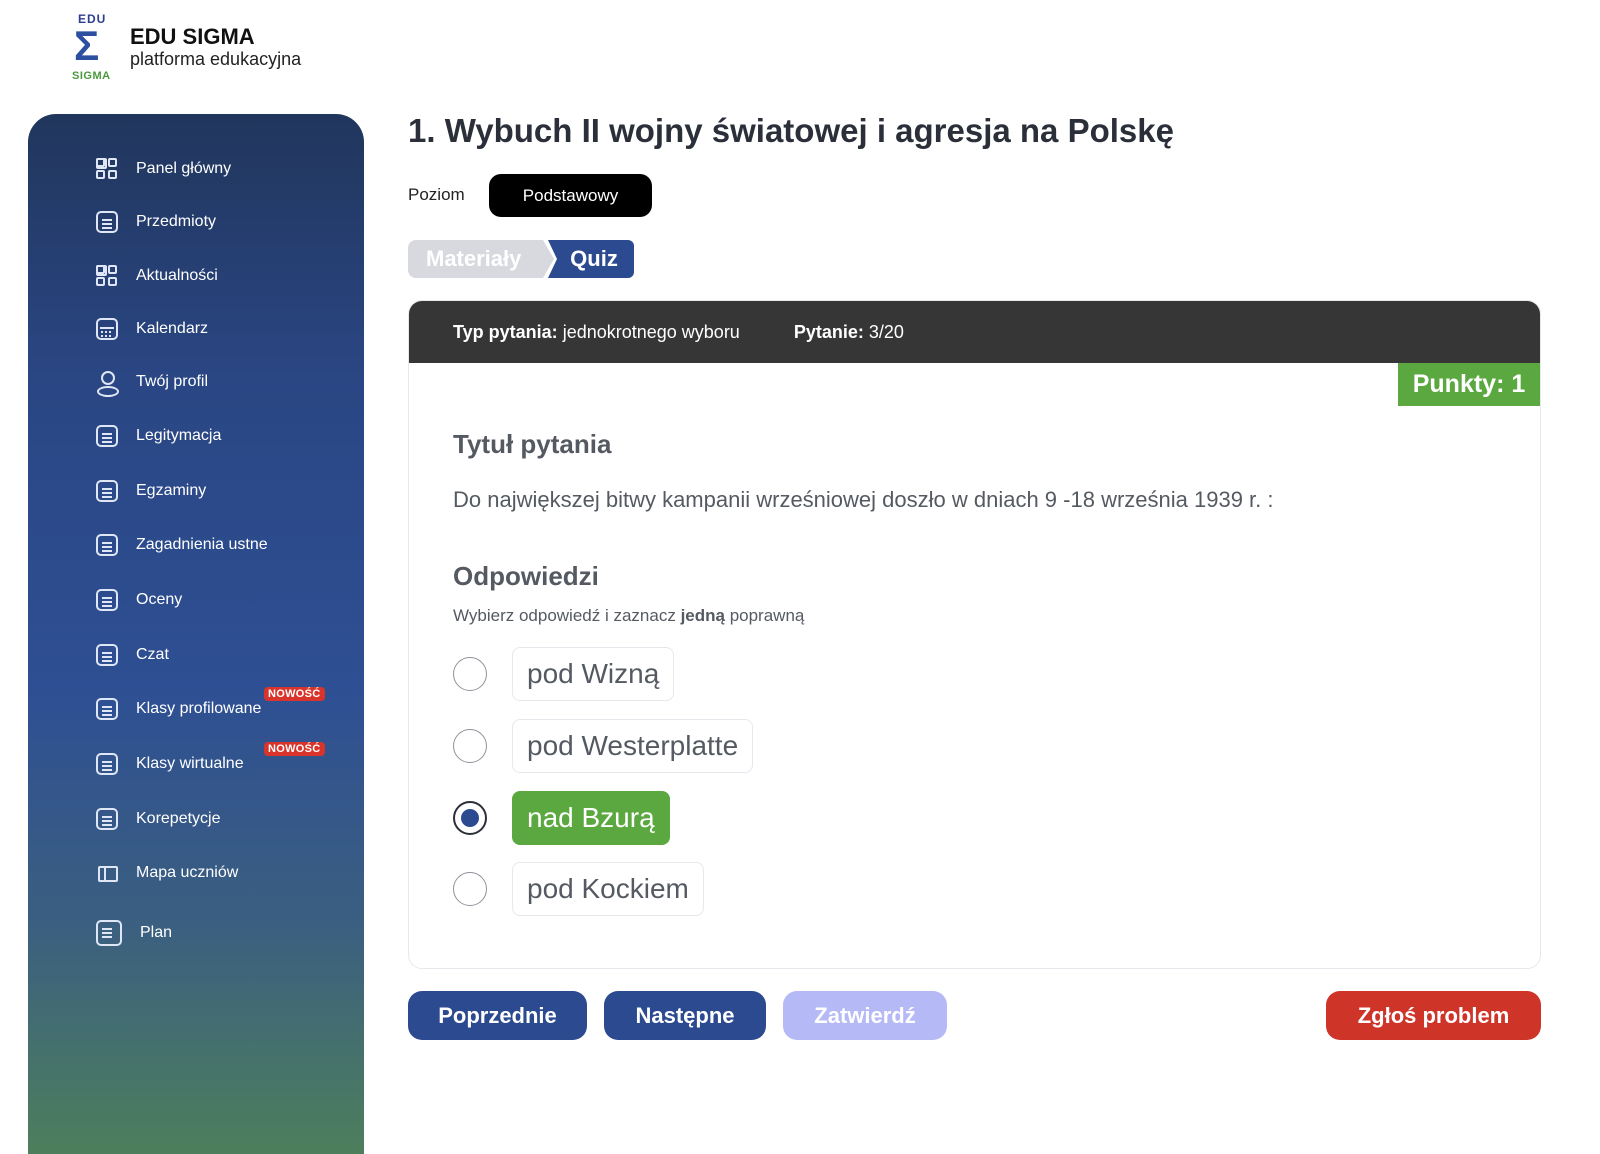  Describe the element at coordinates (192, 36) in the screenshot. I see `brand-title: EDU SIGMA` at that location.